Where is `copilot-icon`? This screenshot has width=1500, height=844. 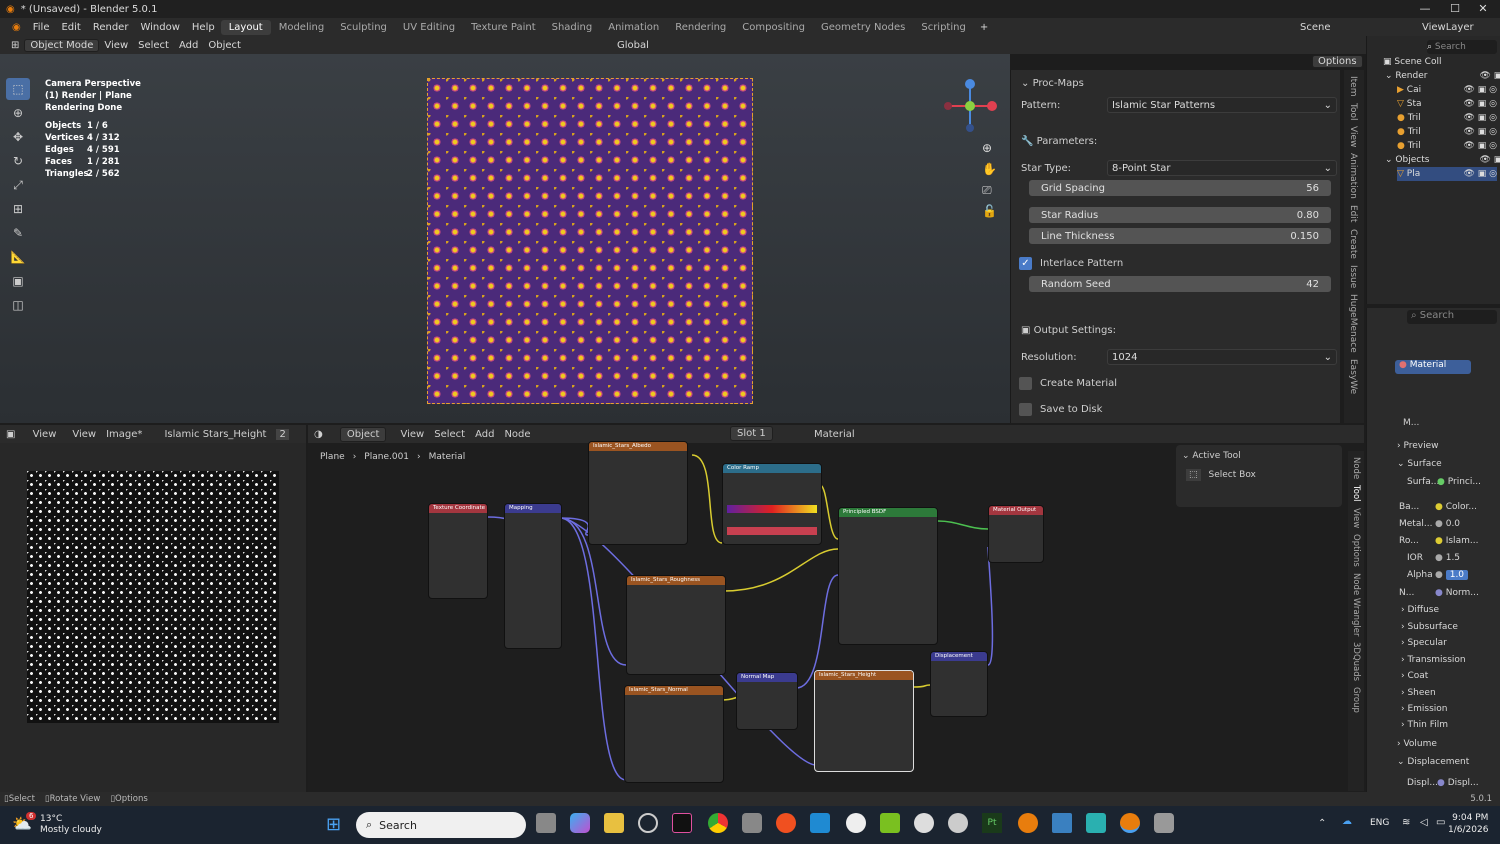
copilot-icon is located at coordinates (580, 823).